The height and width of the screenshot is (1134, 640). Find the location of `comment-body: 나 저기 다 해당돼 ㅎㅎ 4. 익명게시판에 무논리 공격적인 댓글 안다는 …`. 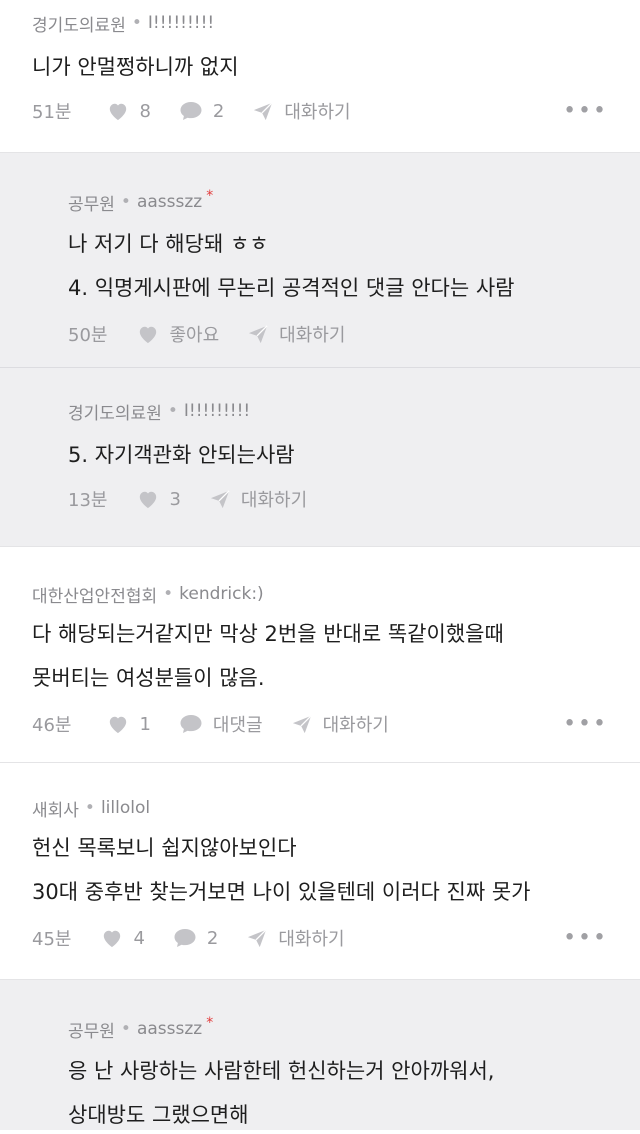

comment-body: 나 저기 다 해당돼 ㅎㅎ 4. 익명게시판에 무논리 공격적인 댓글 안다는 … is located at coordinates (338, 266).